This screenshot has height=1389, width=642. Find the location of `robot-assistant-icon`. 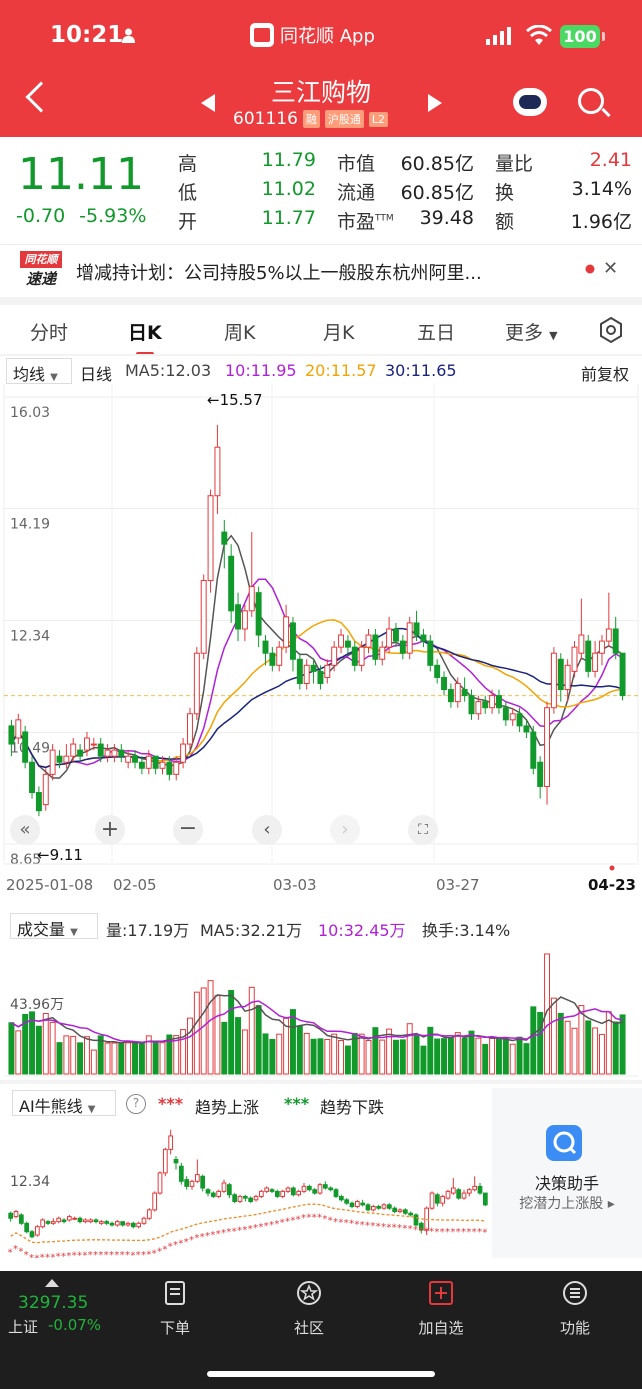

robot-assistant-icon is located at coordinates (530, 102).